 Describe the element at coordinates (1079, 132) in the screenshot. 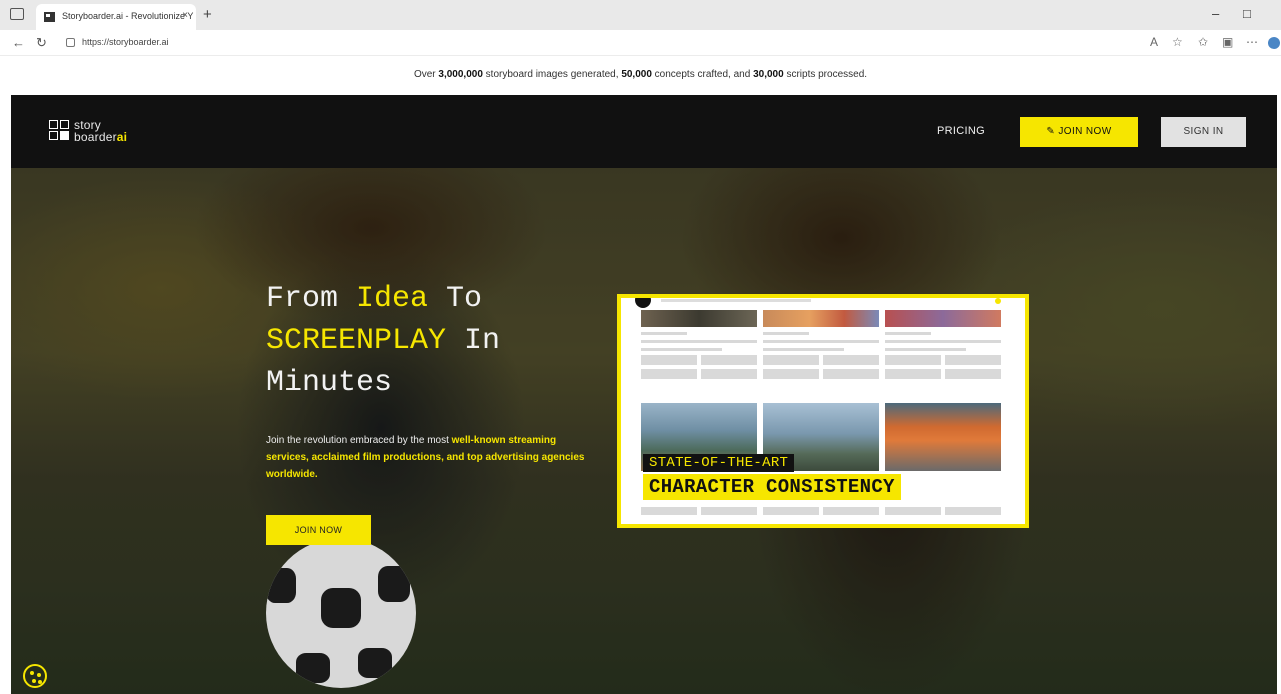

I see `header-join-now-button: ✎ JOIN NOW` at that location.